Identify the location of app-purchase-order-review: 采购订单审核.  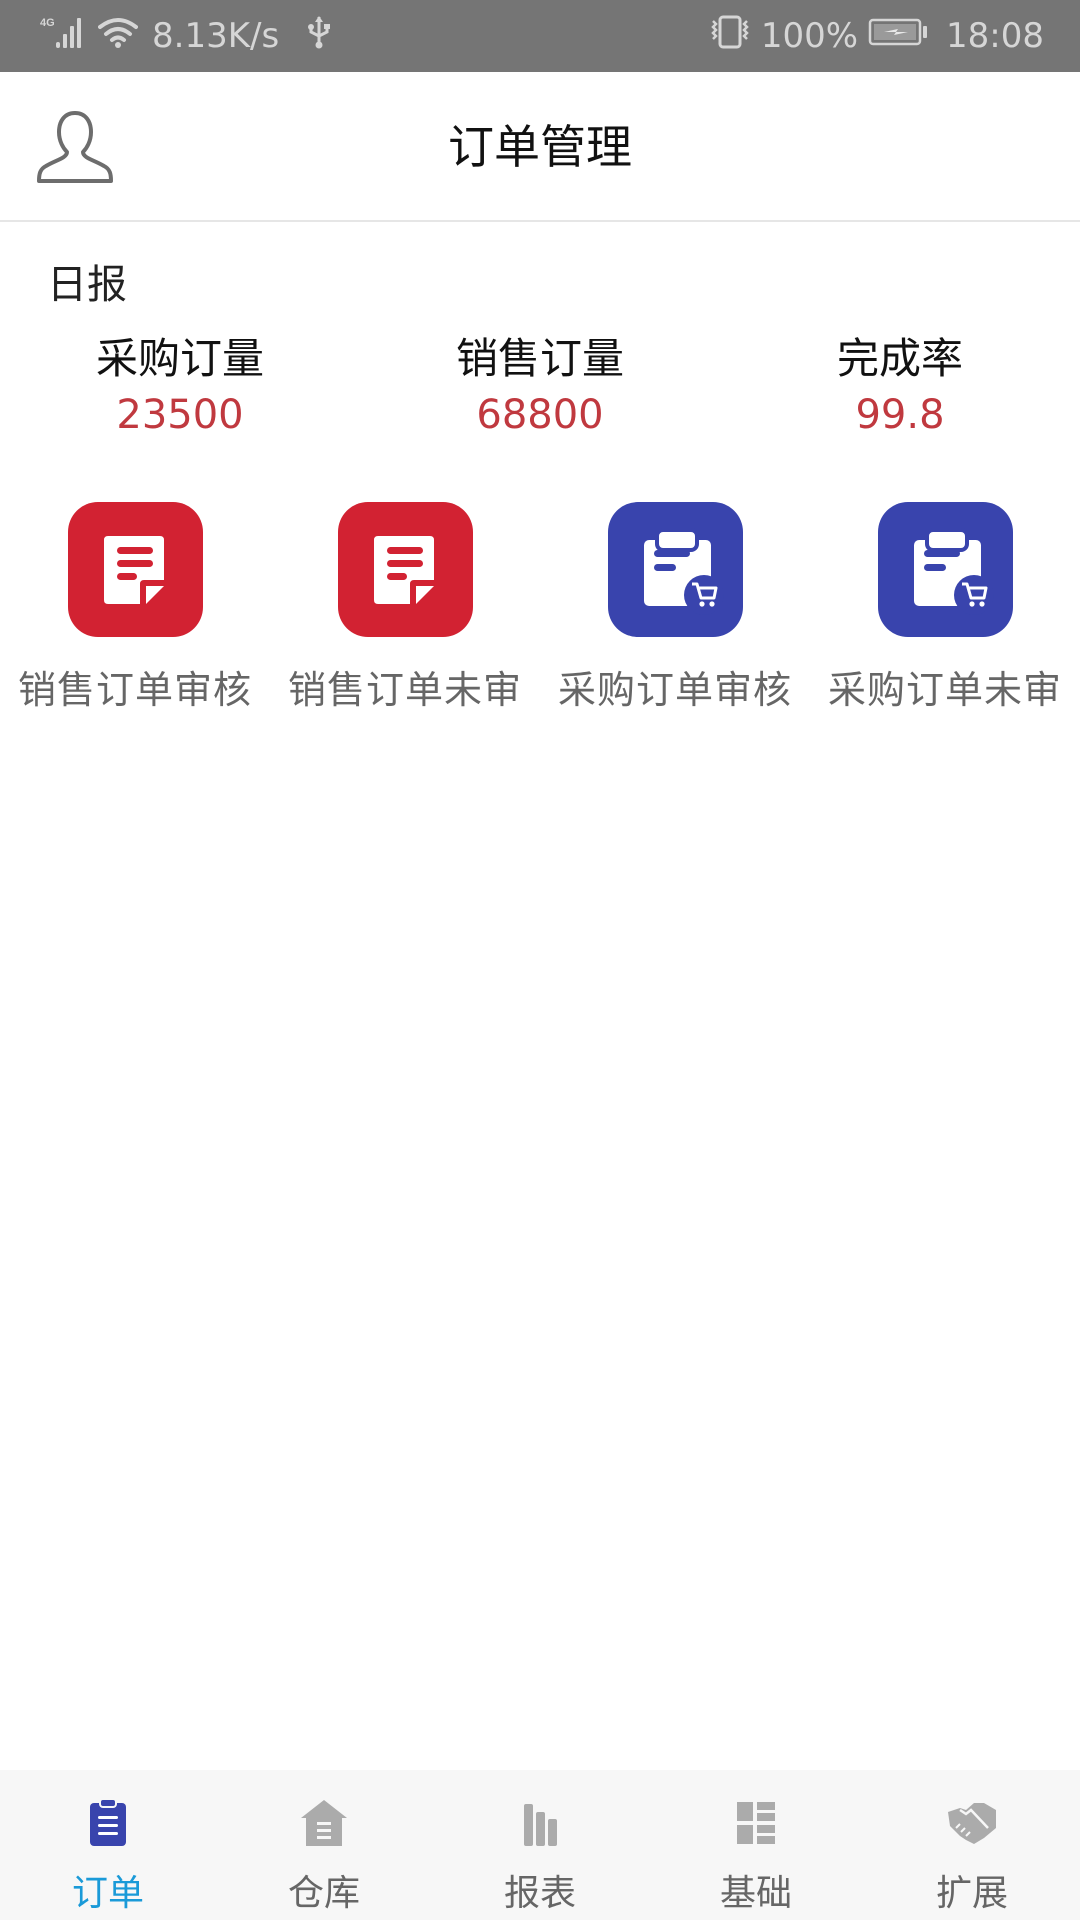
(675, 608).